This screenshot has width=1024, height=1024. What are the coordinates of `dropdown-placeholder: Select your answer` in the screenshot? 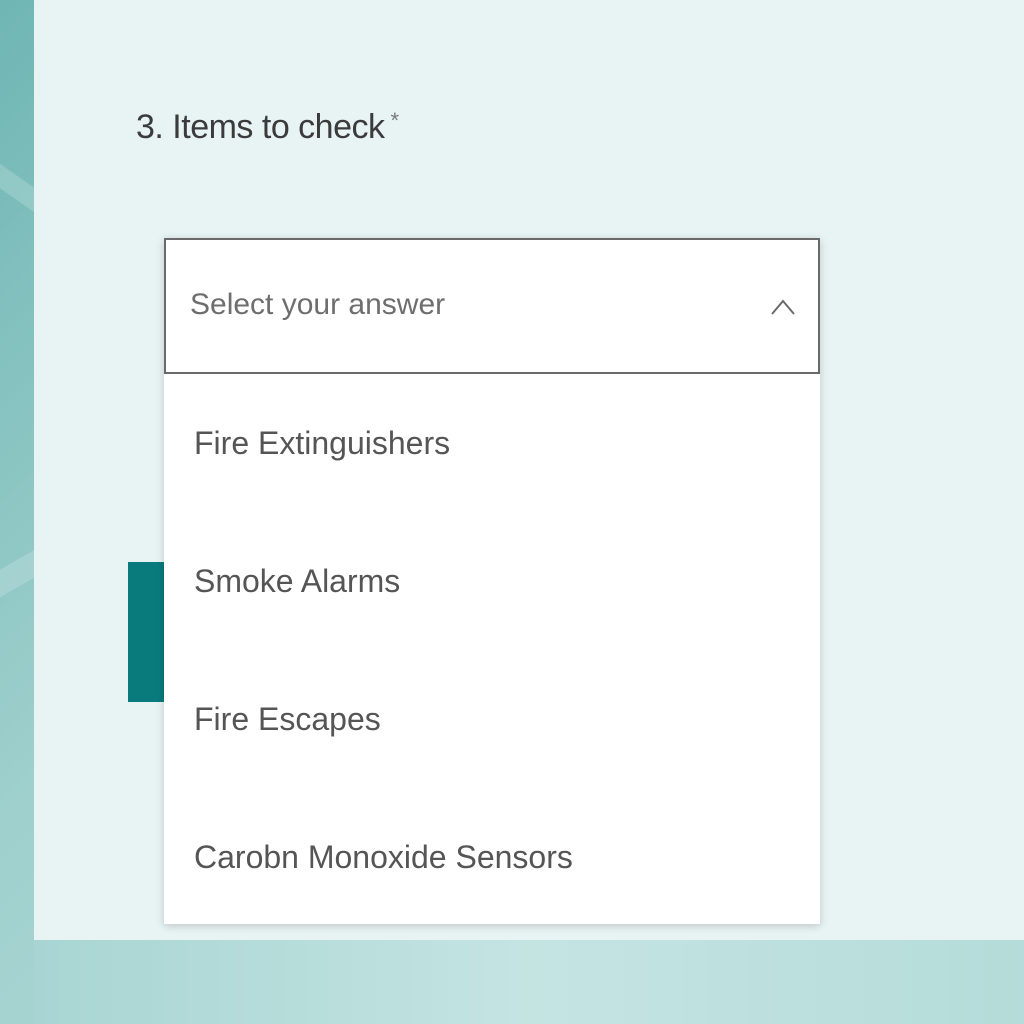 It's located at (318, 304).